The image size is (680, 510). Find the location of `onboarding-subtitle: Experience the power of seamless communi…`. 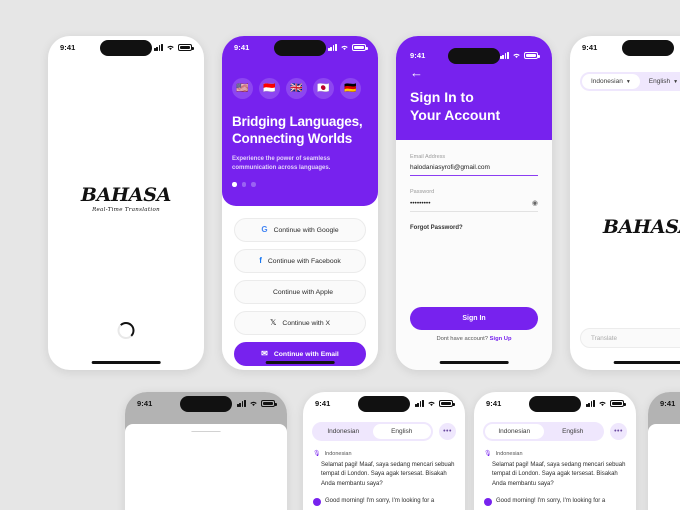

onboarding-subtitle: Experience the power of seamless communi… is located at coordinates (300, 161).